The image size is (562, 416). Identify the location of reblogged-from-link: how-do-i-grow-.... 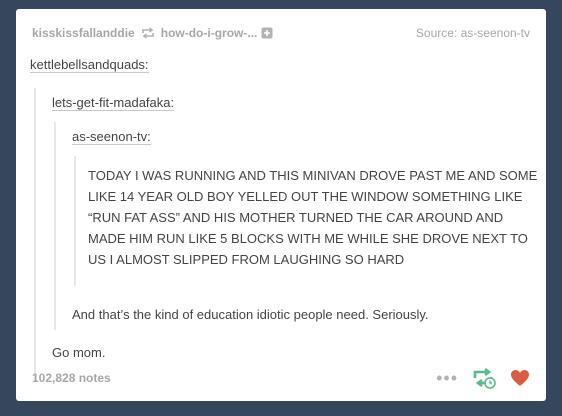
(209, 33).